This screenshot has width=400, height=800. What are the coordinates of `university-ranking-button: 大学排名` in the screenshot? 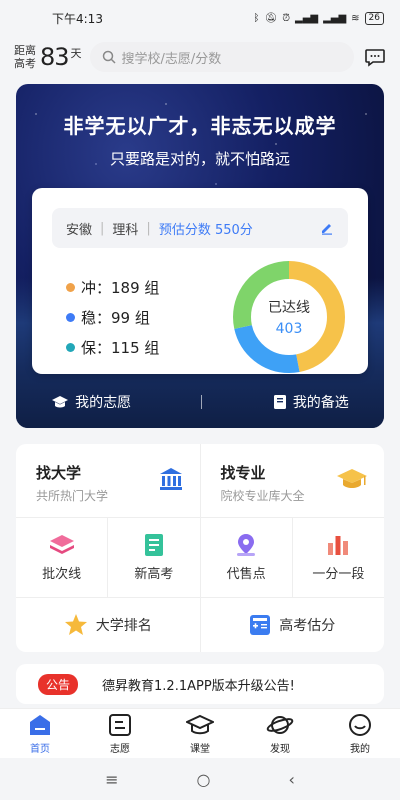 It's located at (108, 625).